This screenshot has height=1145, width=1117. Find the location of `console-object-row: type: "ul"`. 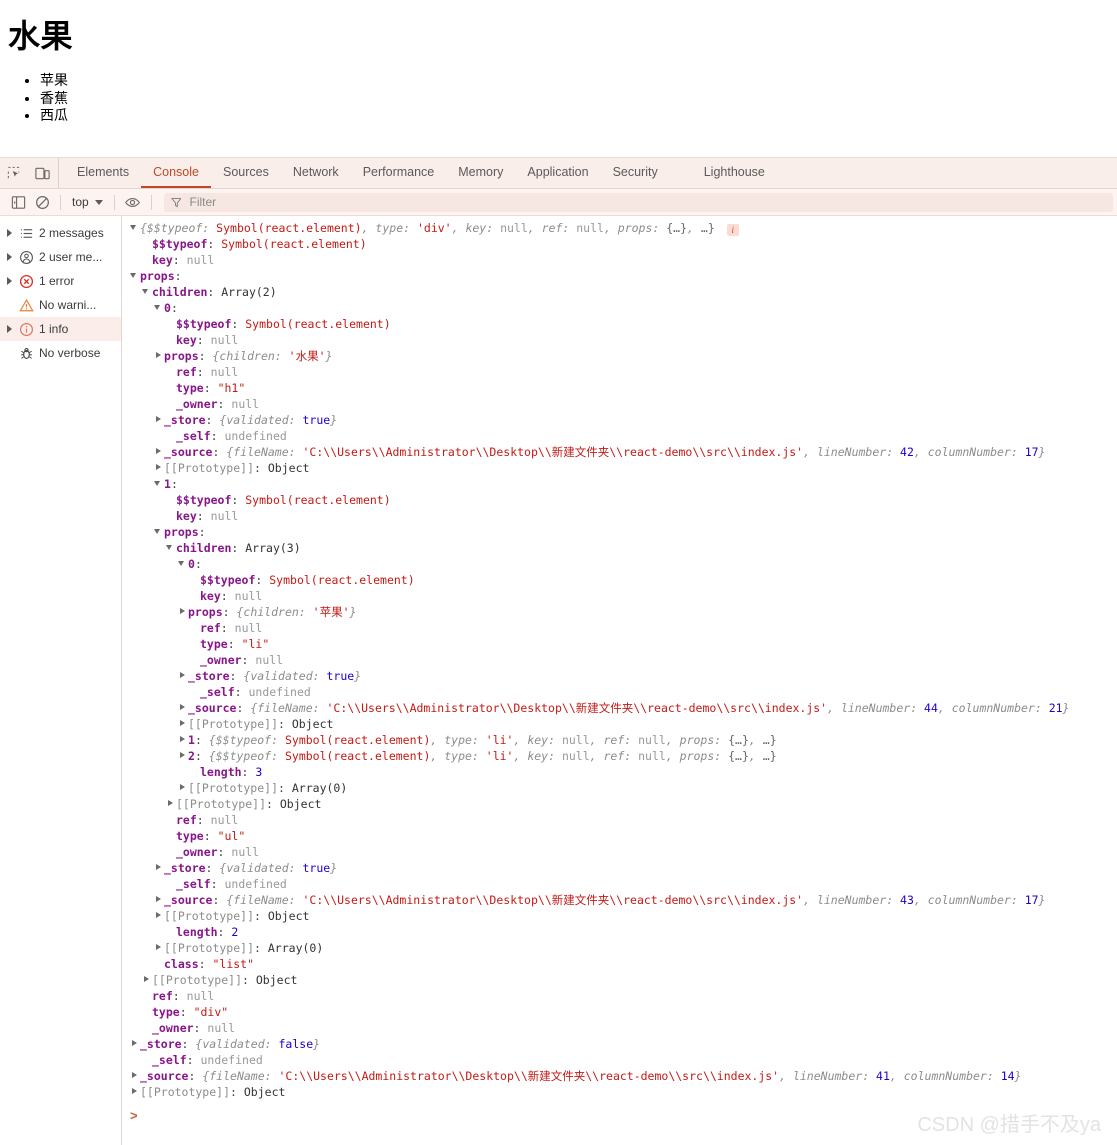

console-object-row: type: "ul" is located at coordinates (619, 836).